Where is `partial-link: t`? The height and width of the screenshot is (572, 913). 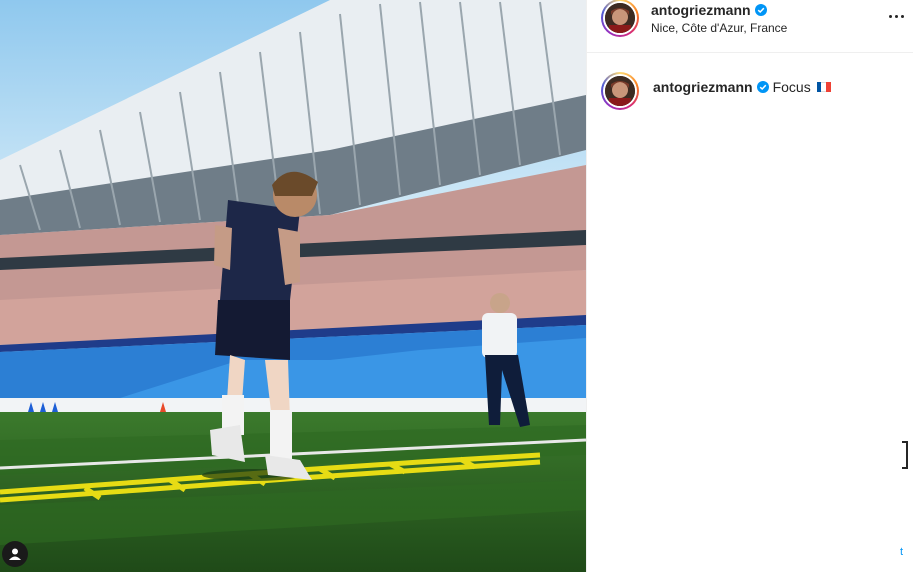 partial-link: t is located at coordinates (901, 552).